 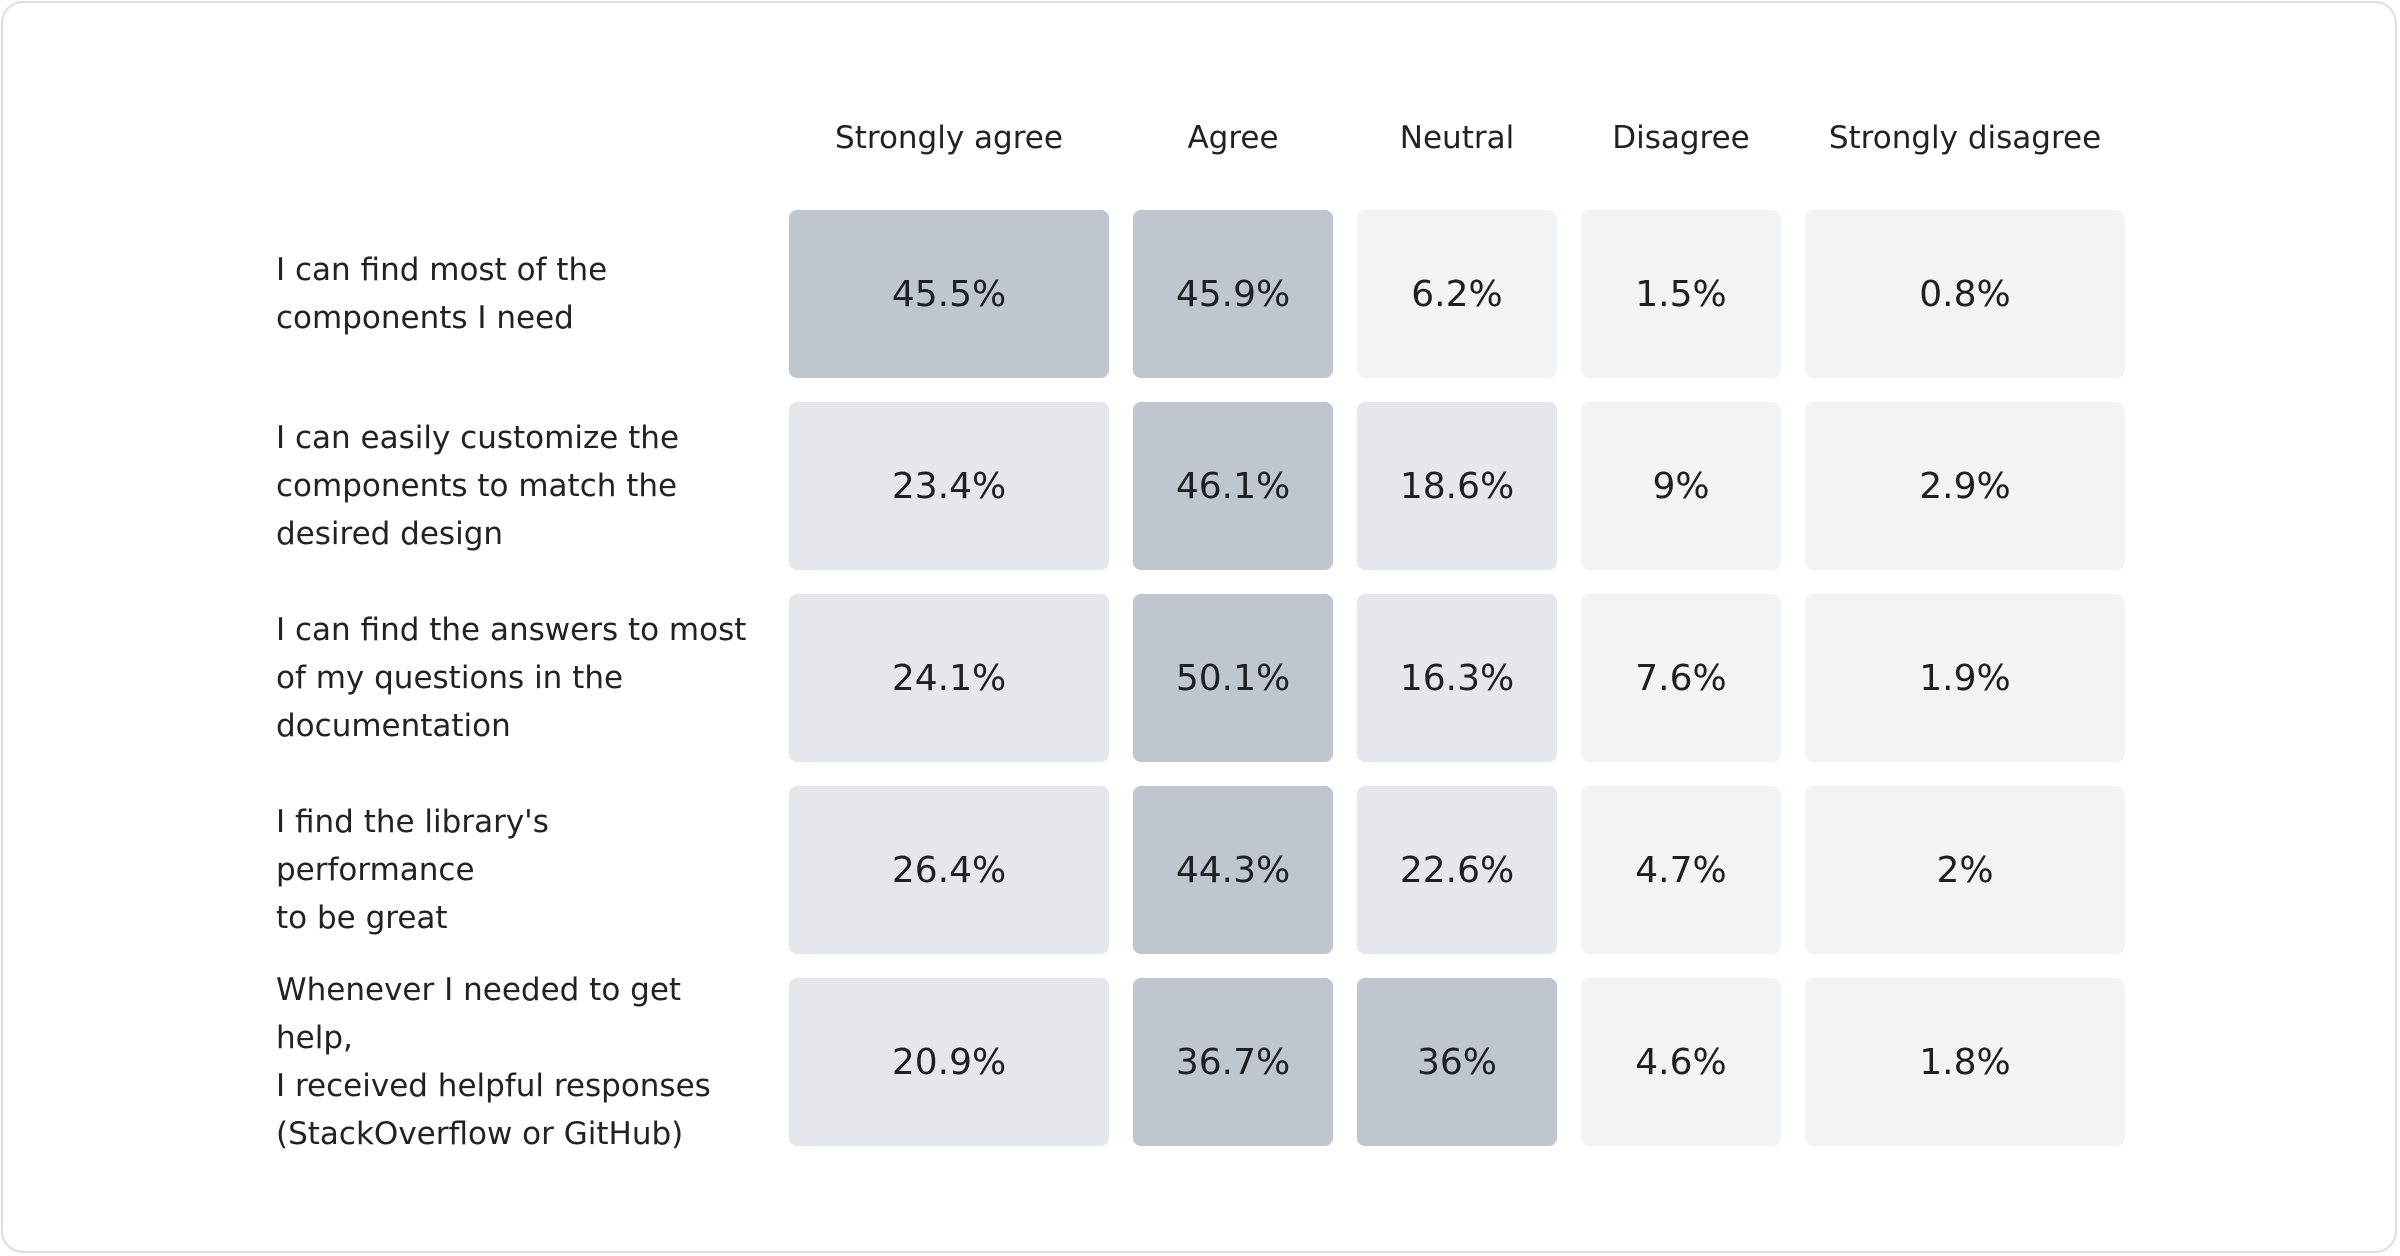 I want to click on cell-value-label: 44.3%, so click(x=1233, y=870).